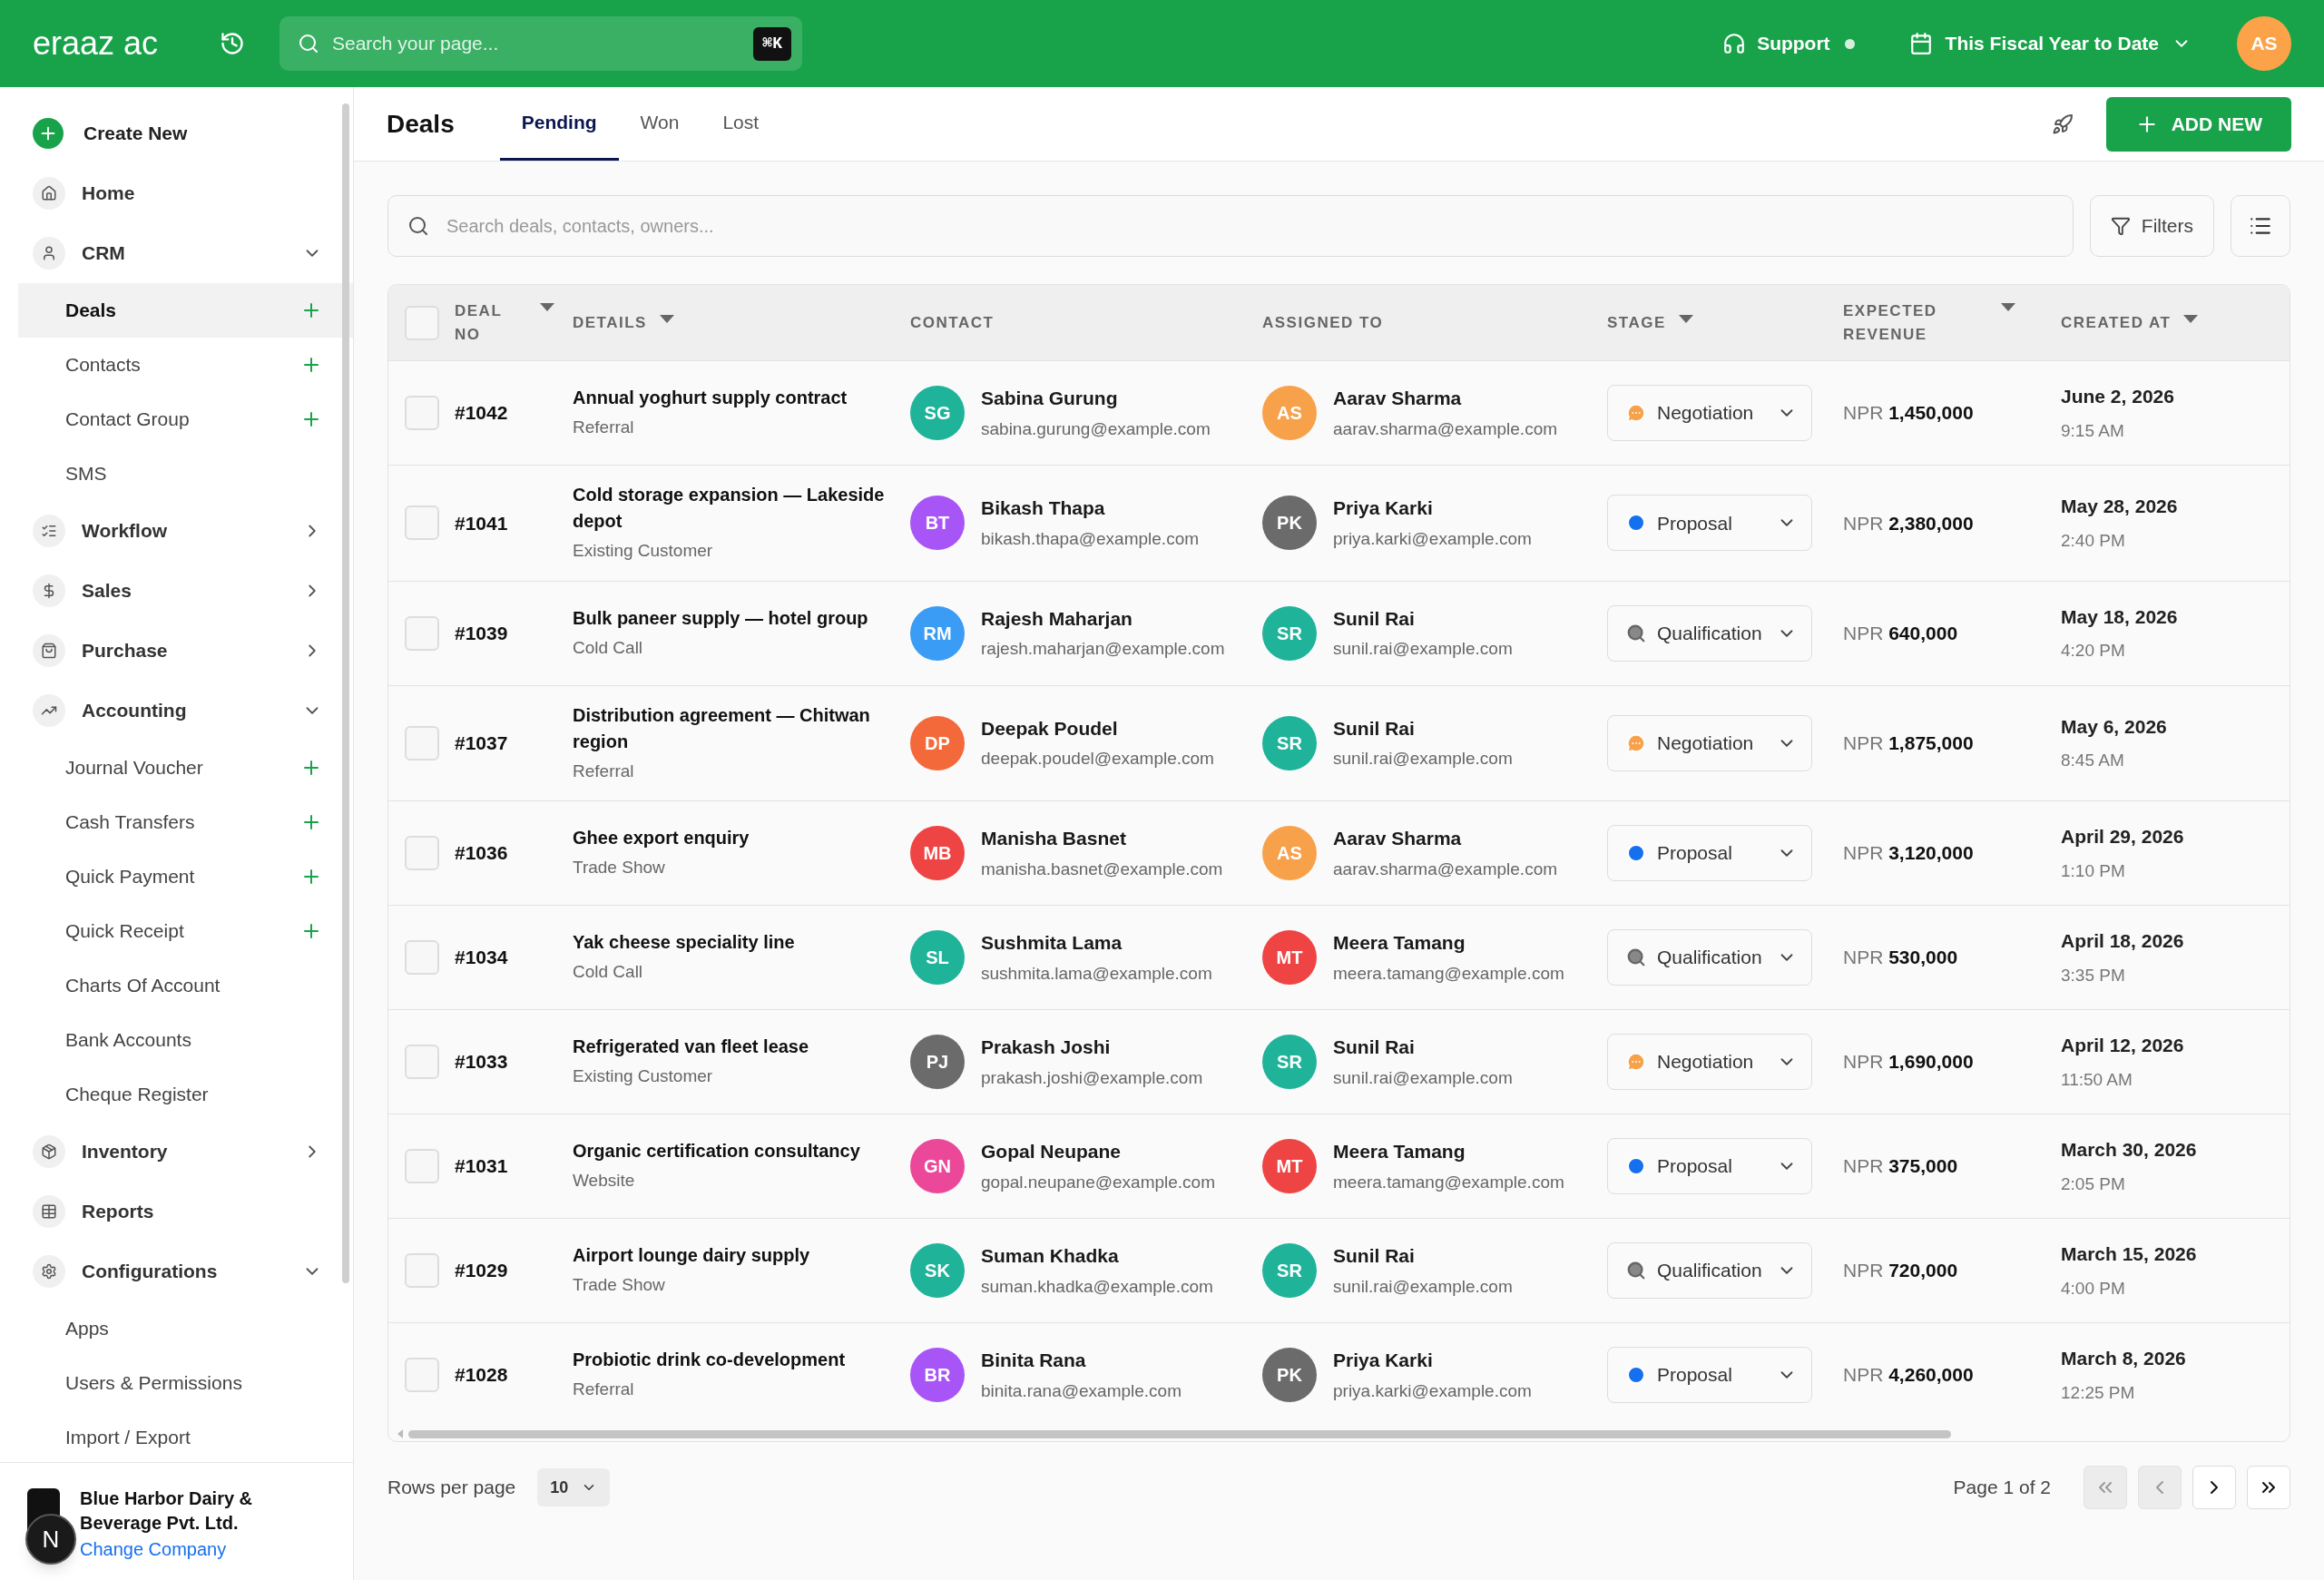  What do you see at coordinates (953, 322) in the screenshot?
I see `column-header: CONTACT` at bounding box center [953, 322].